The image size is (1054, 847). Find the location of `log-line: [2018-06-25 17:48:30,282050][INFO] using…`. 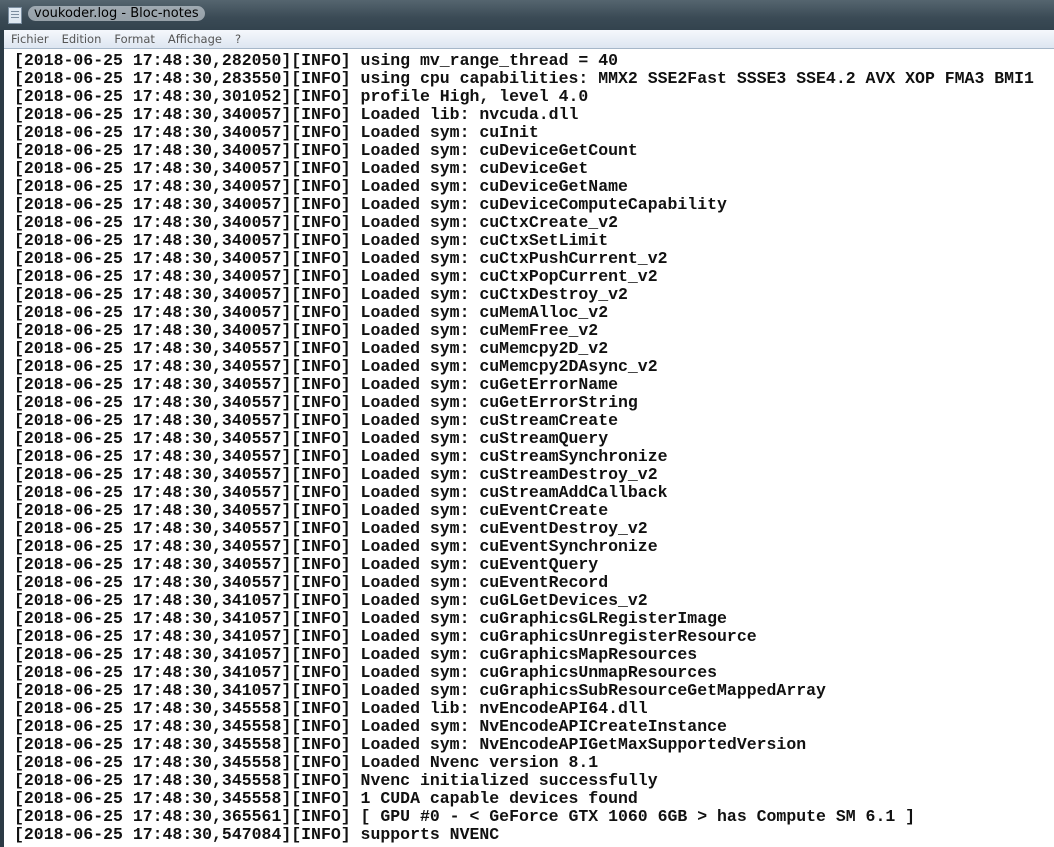

log-line: [2018-06-25 17:48:30,282050][INFO] using… is located at coordinates (316, 60).